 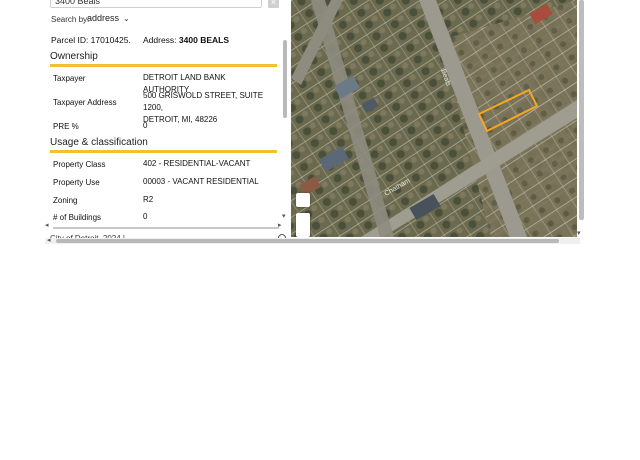 What do you see at coordinates (145, 216) in the screenshot?
I see `buildings-value: 0` at bounding box center [145, 216].